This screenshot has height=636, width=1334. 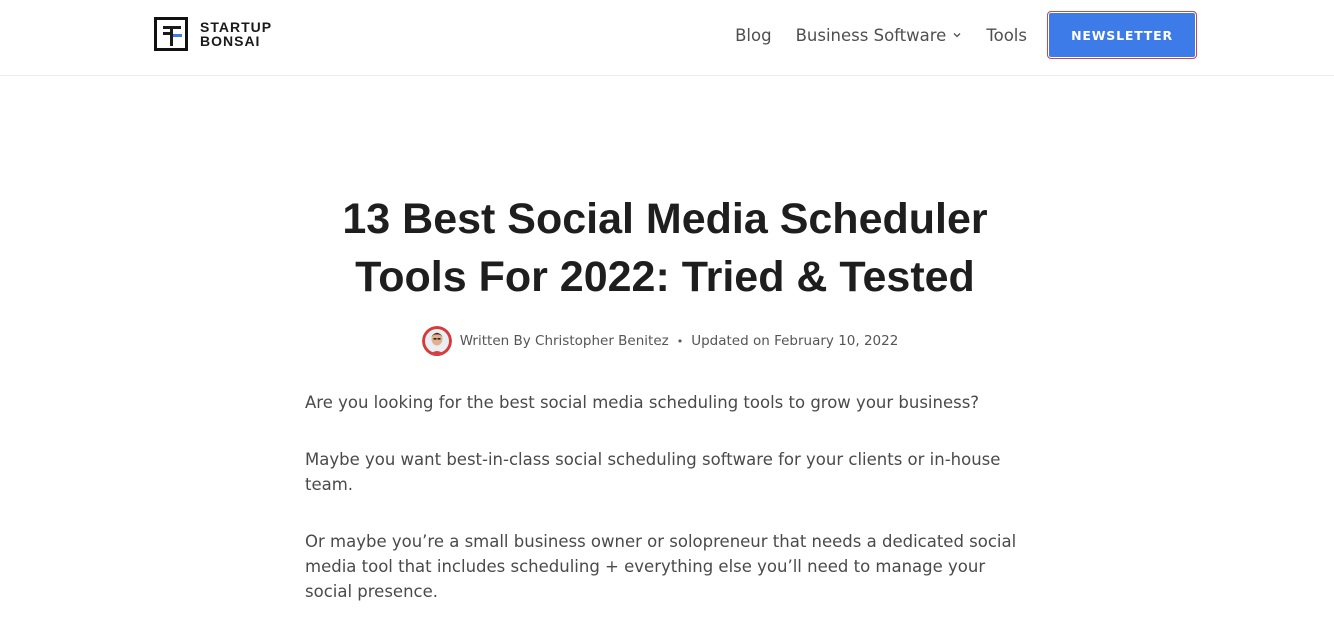 I want to click on site-logo: STARTUP BONSAI, so click(x=213, y=34).